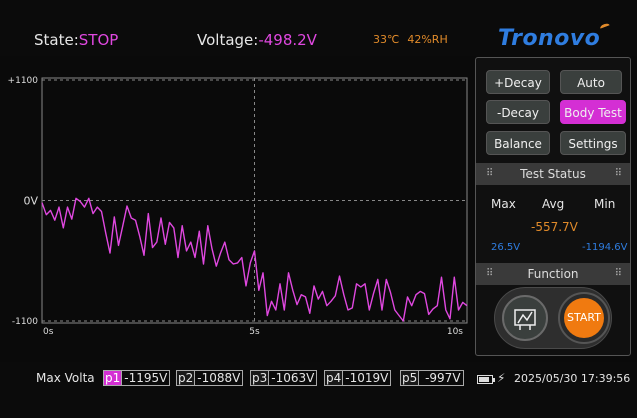 The width and height of the screenshot is (637, 418). I want to click on function-dial: START, so click(553, 318).